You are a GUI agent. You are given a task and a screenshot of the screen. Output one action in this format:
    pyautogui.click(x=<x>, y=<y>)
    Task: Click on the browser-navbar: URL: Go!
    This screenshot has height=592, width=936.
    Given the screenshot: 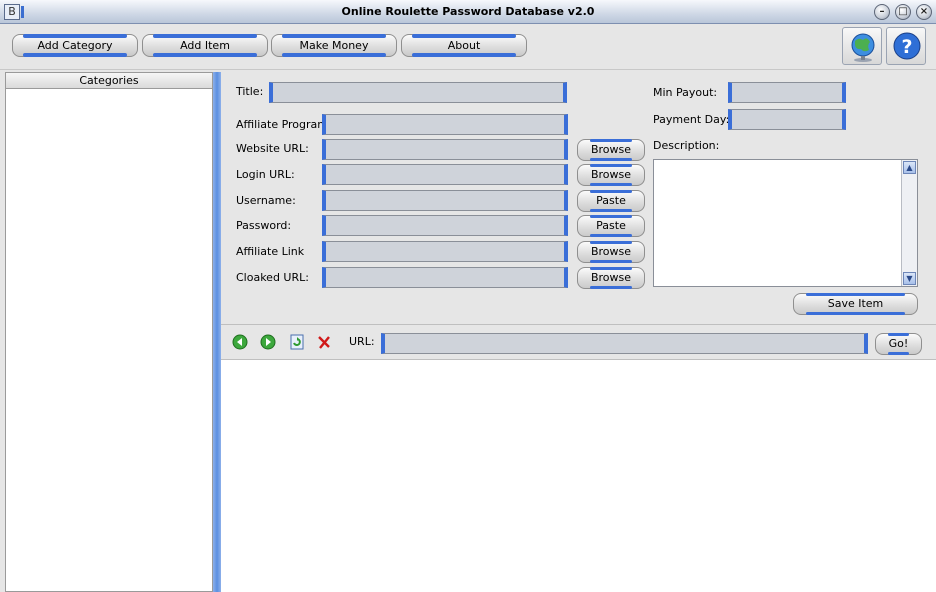 What is the action you would take?
    pyautogui.click(x=578, y=342)
    